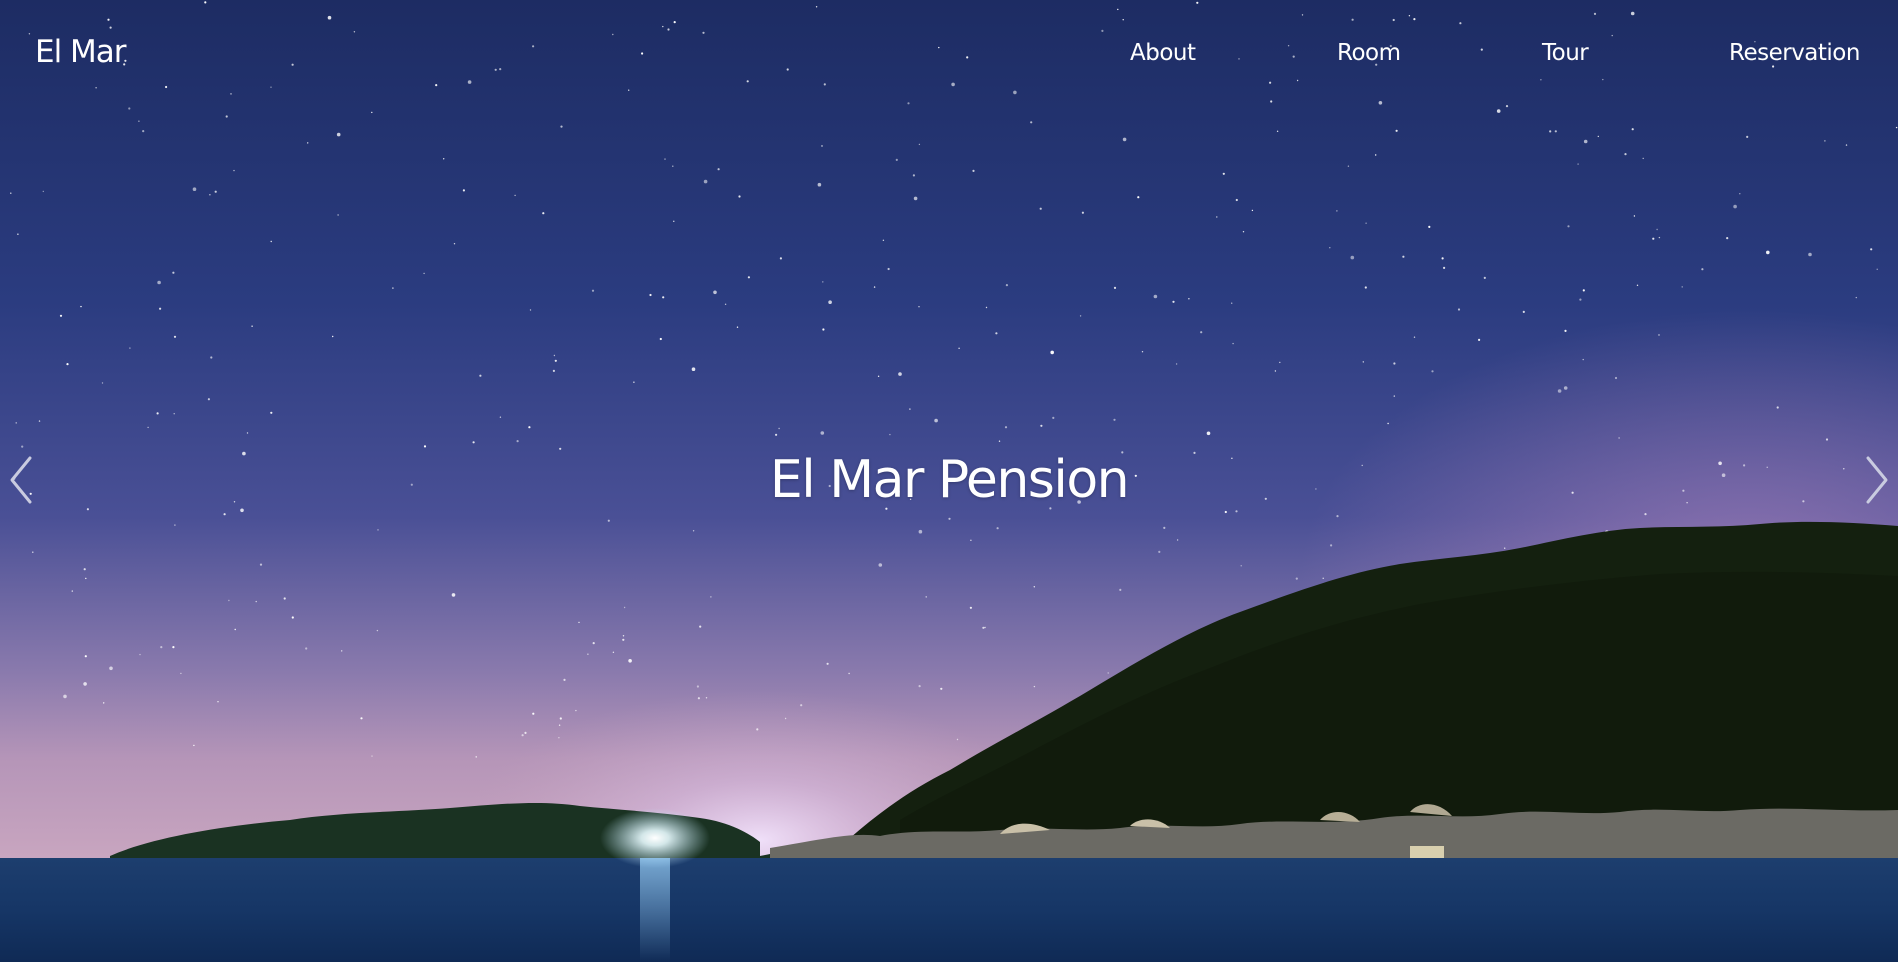 This screenshot has width=1898, height=962. I want to click on hero-title: El Mar Pension, so click(949, 480).